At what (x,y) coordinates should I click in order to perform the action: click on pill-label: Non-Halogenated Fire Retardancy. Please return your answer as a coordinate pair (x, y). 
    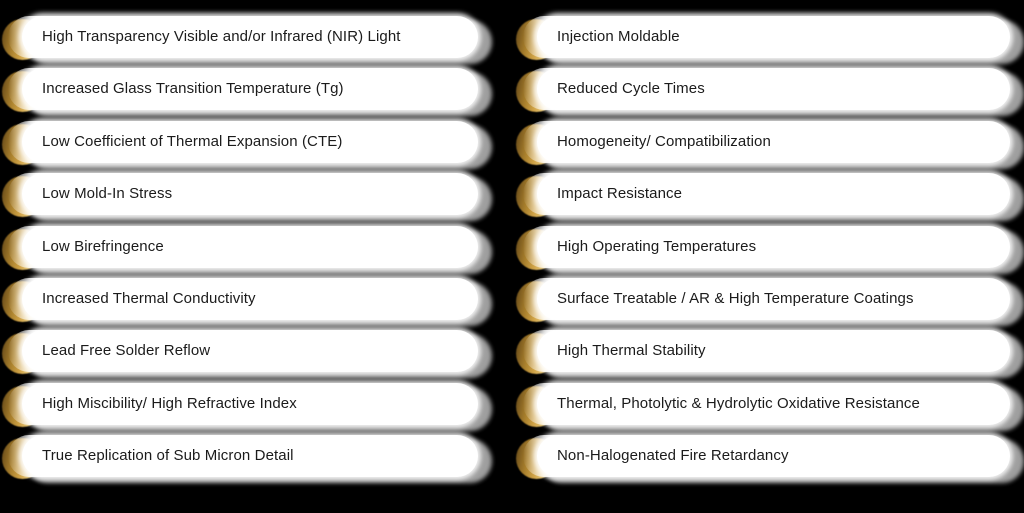
    Looking at the image, I should click on (673, 456).